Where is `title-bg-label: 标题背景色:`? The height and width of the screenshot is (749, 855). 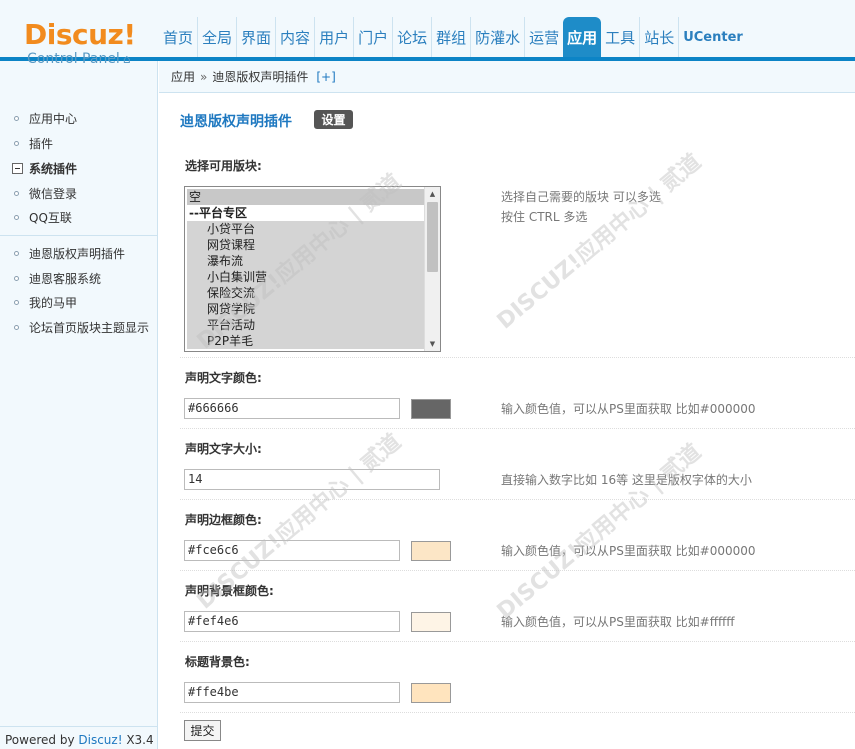
title-bg-label: 标题背景色: is located at coordinates (217, 662).